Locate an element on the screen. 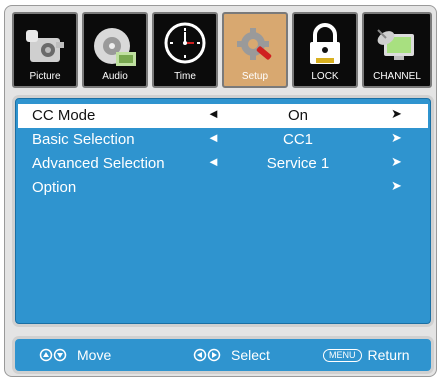 The width and height of the screenshot is (441, 381). picture-icon is located at coordinates (45, 46).